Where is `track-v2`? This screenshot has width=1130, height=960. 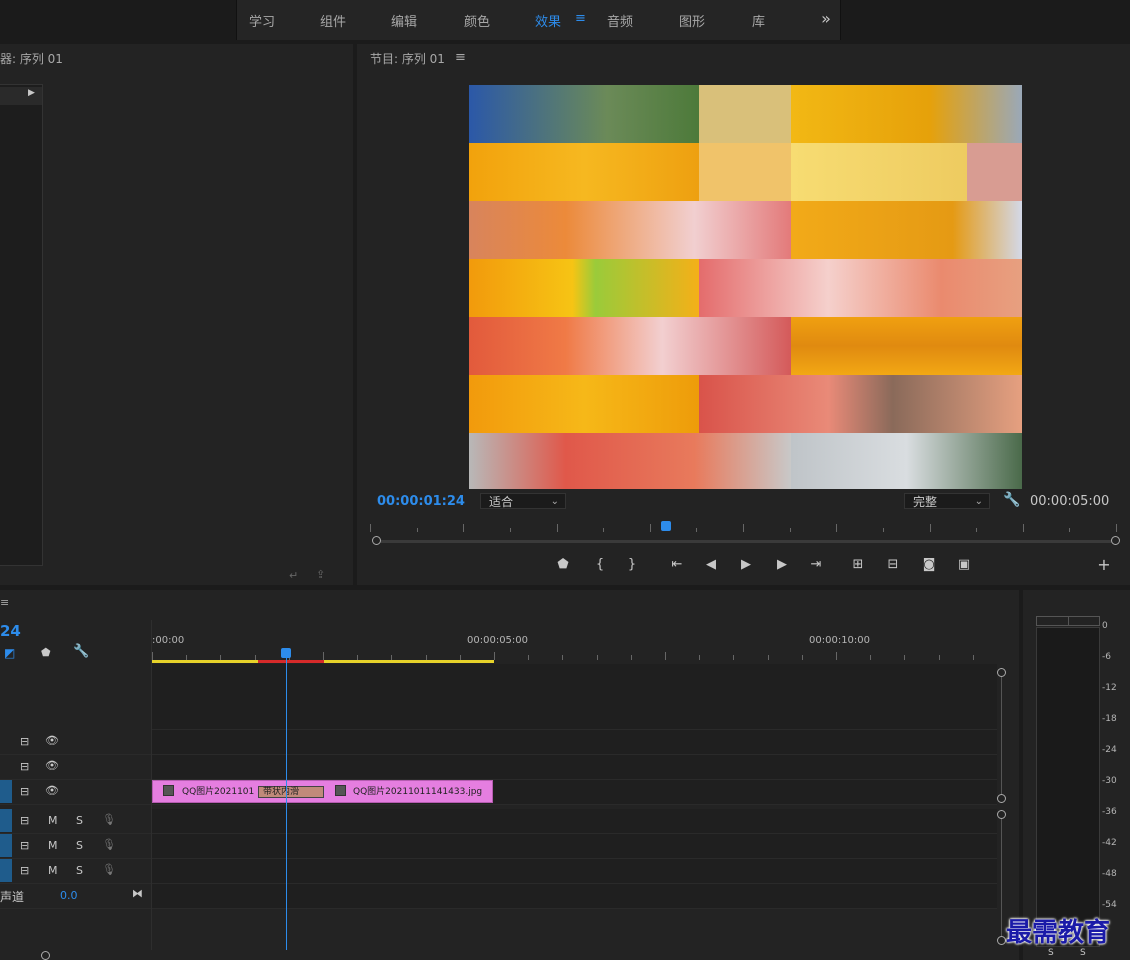
track-v2 is located at coordinates (574, 767).